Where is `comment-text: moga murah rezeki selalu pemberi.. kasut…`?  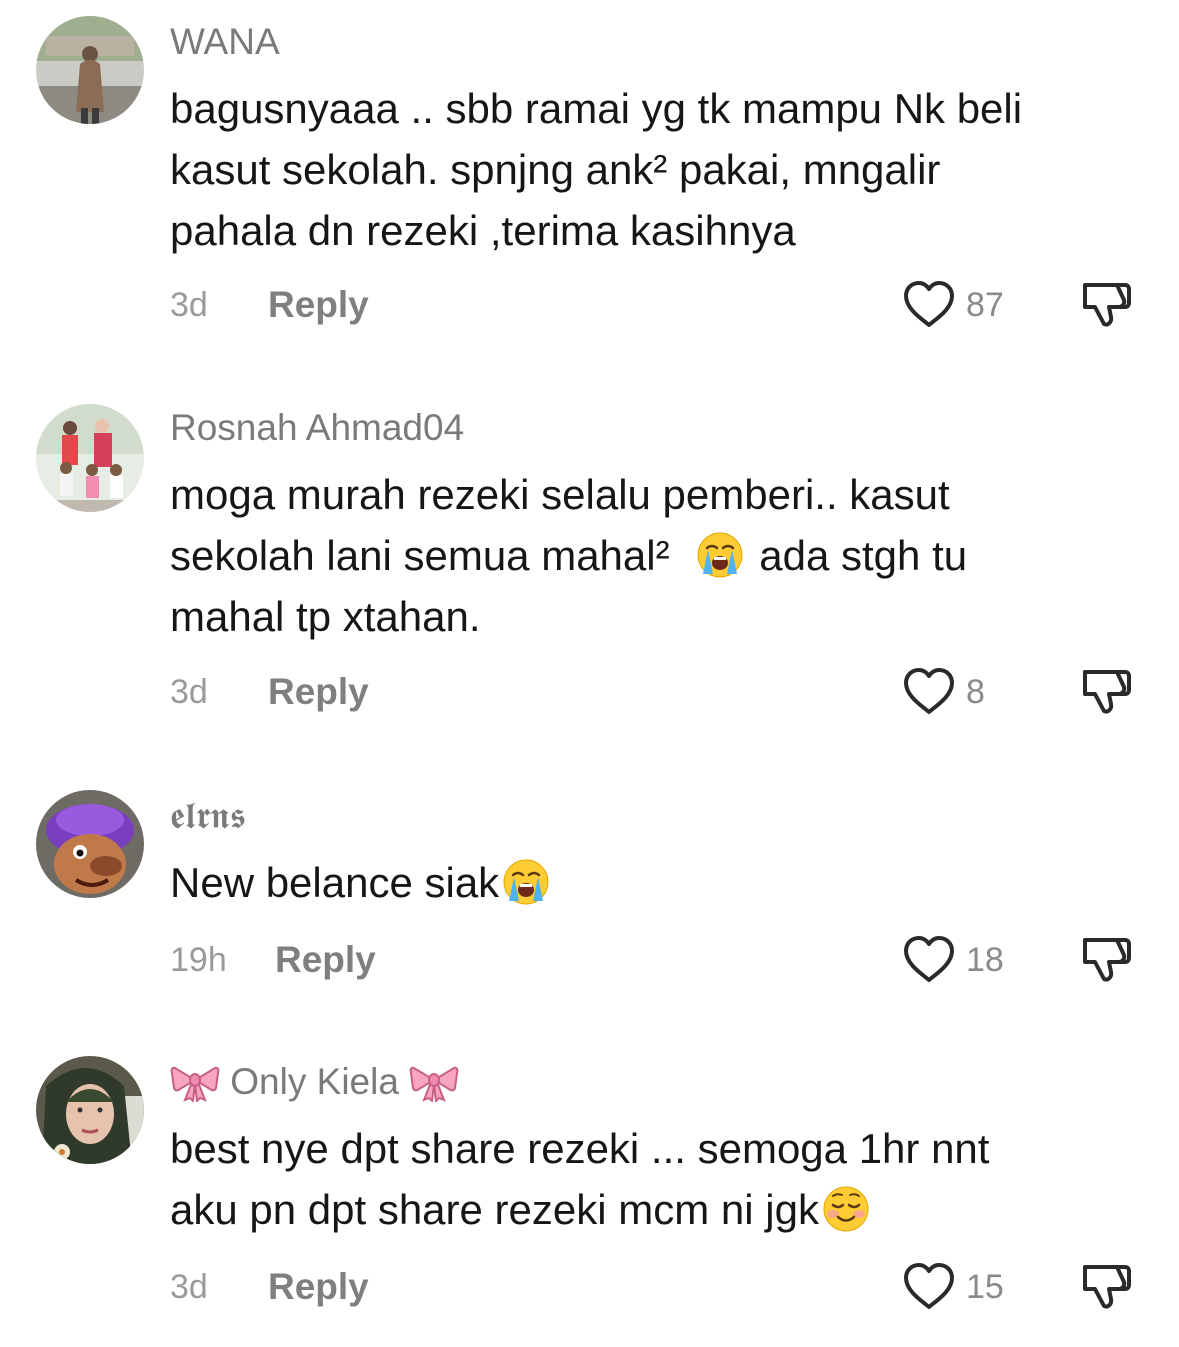
comment-text: moga murah rezeki selalu pemberi.. kasut… is located at coordinates (660, 555).